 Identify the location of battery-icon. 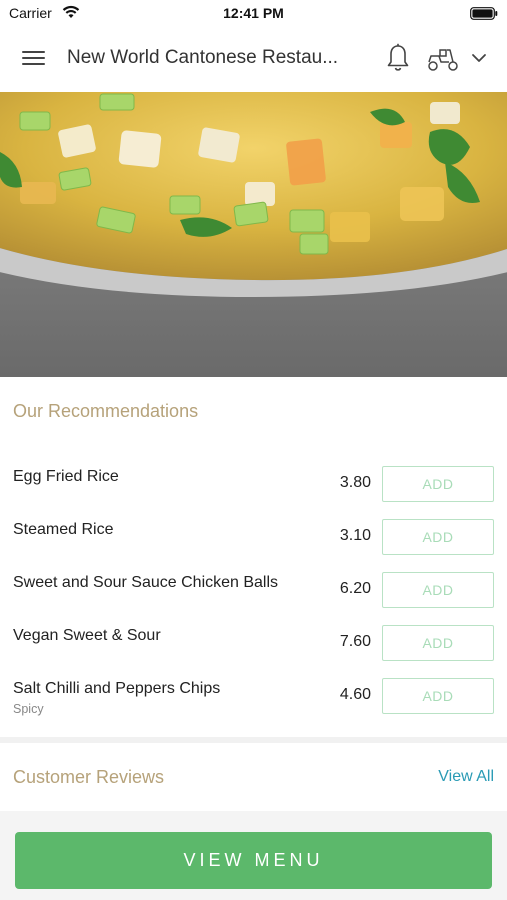
(484, 13).